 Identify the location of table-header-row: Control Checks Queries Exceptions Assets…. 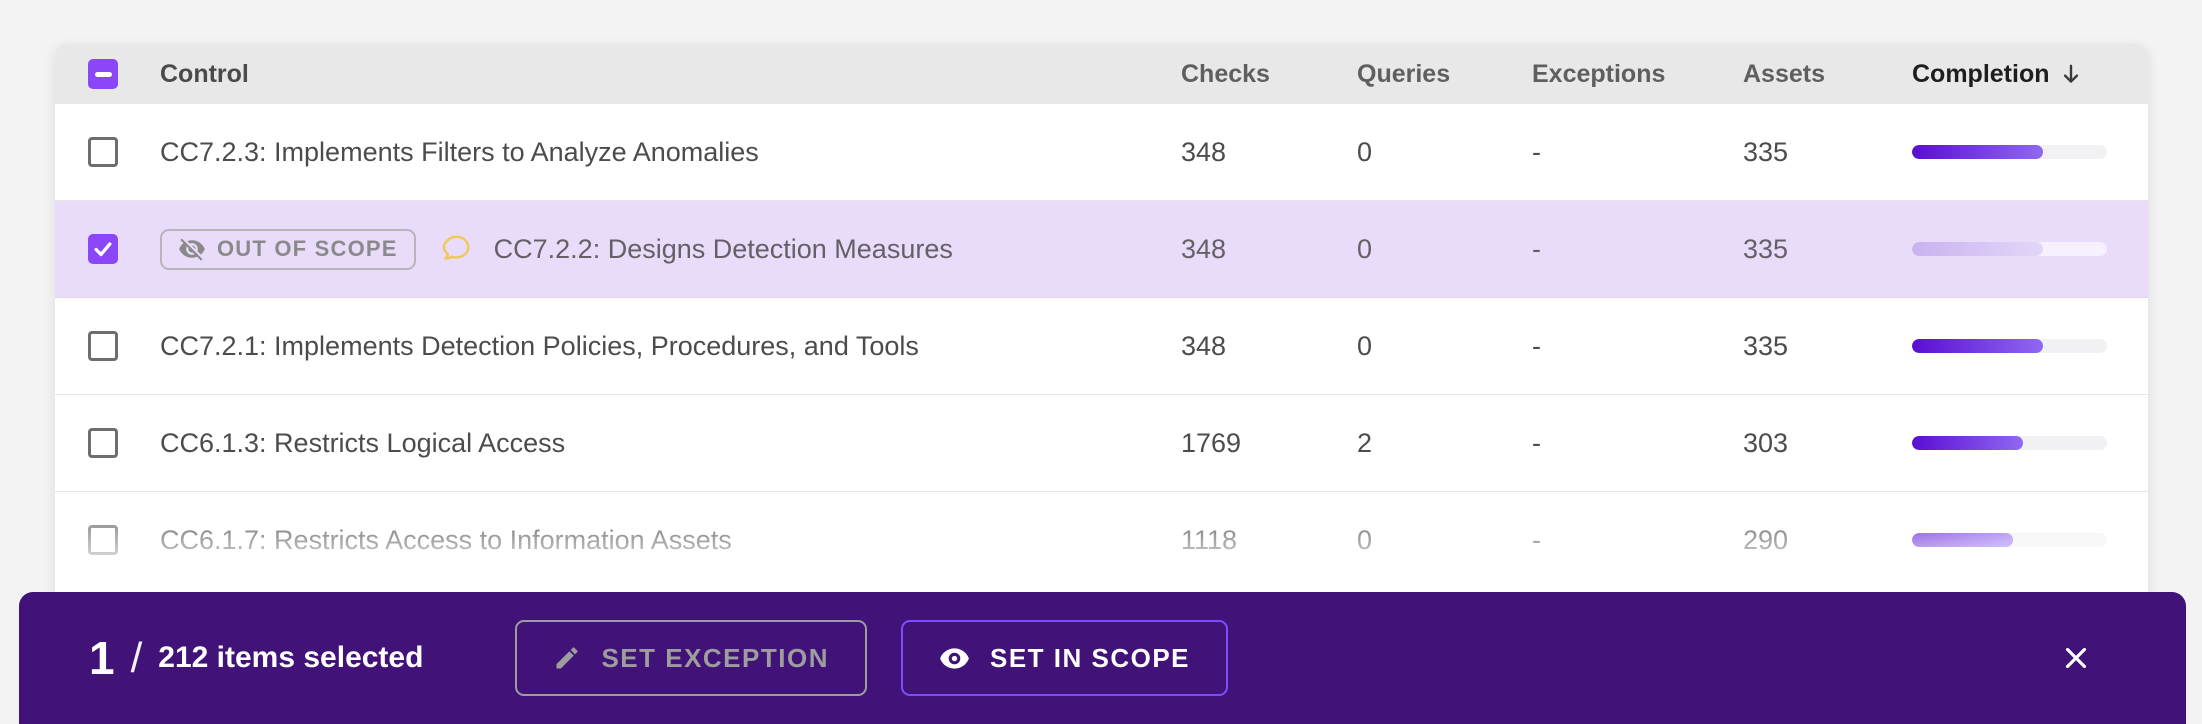
(1101, 74).